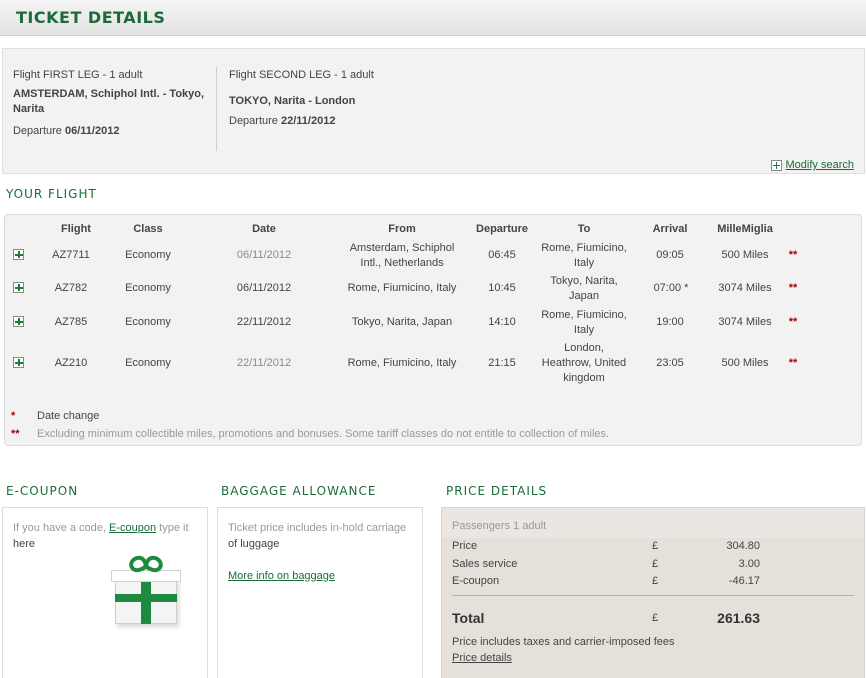  I want to click on cell-line: Italy, so click(584, 263).